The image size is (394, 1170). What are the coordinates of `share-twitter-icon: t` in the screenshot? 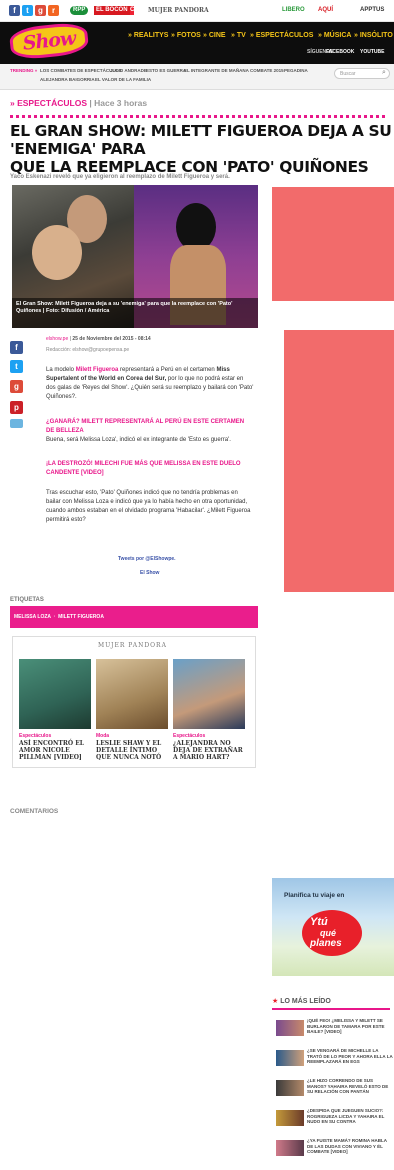 It's located at (16, 366).